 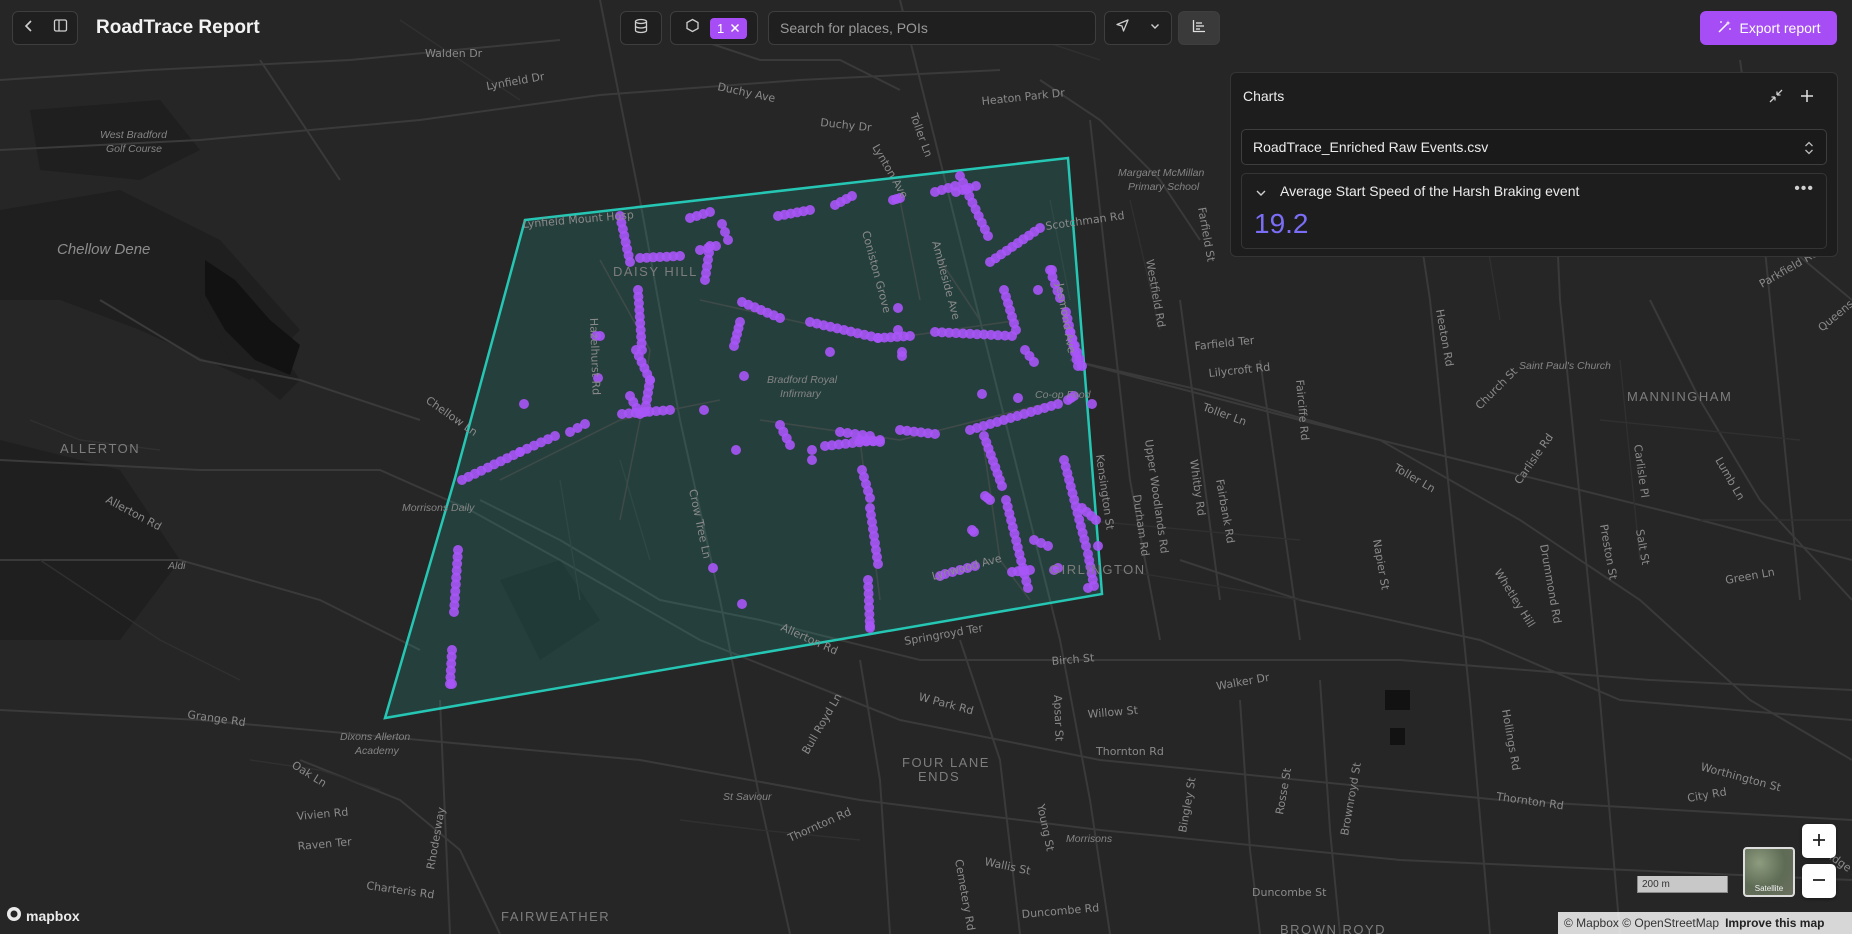 What do you see at coordinates (932, 28) in the screenshot?
I see `search-input` at bounding box center [932, 28].